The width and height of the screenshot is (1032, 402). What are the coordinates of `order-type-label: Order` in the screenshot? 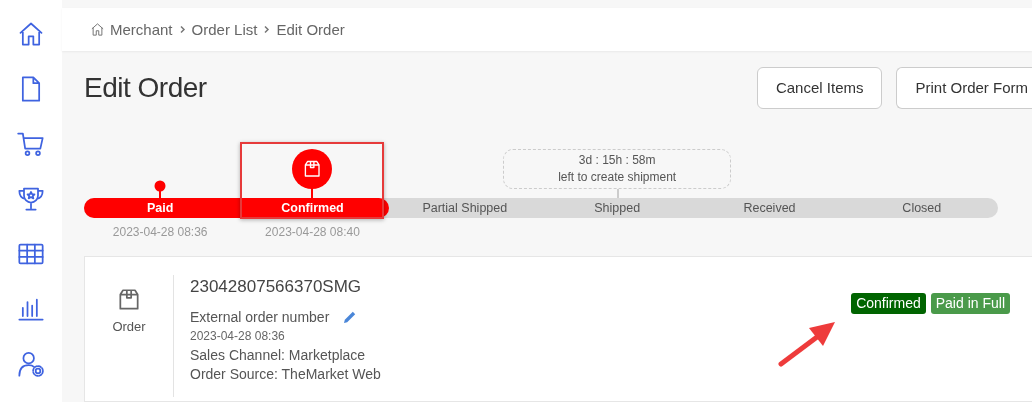 It's located at (129, 326).